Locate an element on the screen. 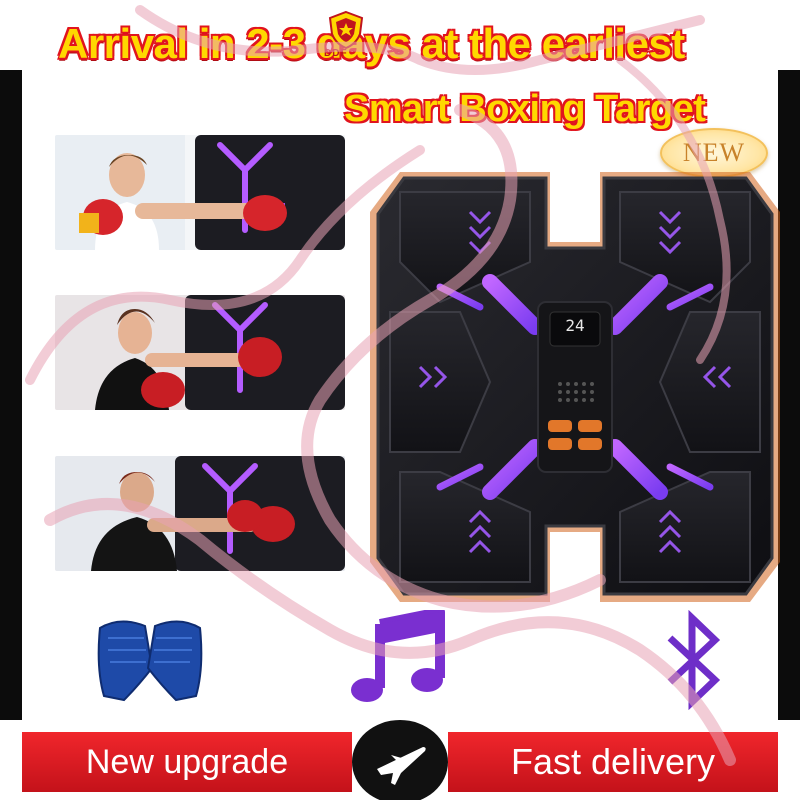 The height and width of the screenshot is (800, 800). fast-delivery-label: Fast delivery is located at coordinates (613, 761).